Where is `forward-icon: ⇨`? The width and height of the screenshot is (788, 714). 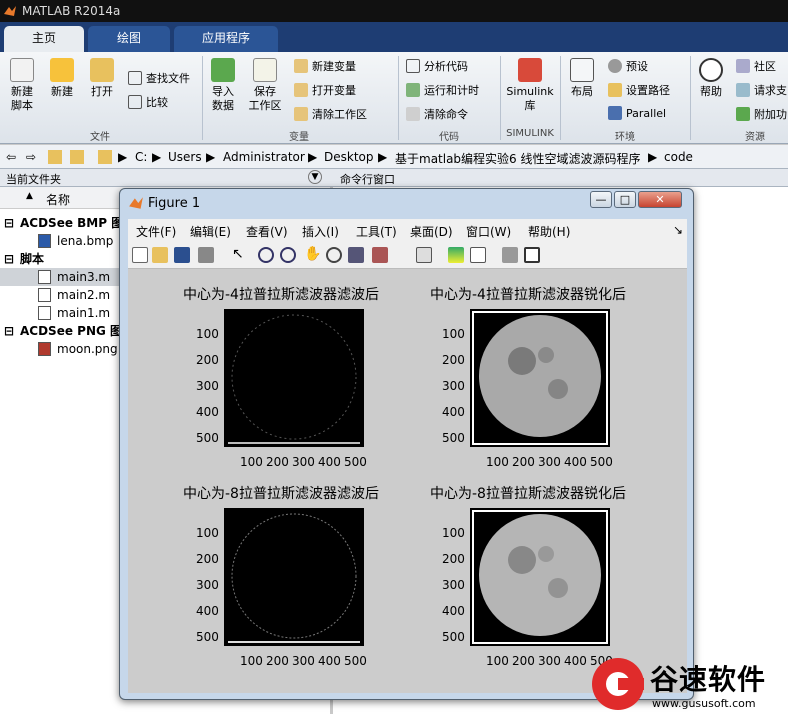 forward-icon: ⇨ is located at coordinates (31, 157).